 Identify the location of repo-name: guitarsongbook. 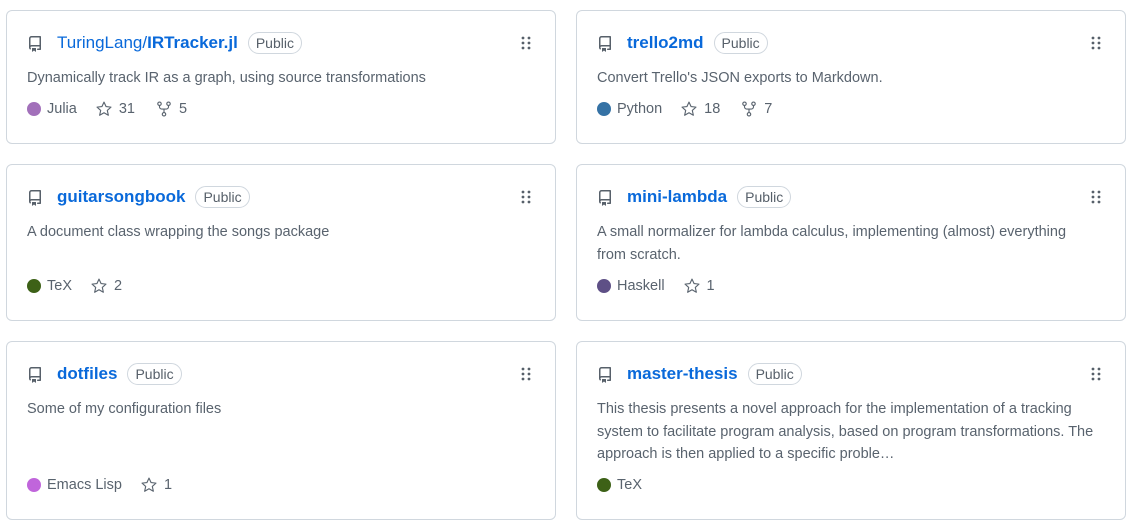
(121, 196).